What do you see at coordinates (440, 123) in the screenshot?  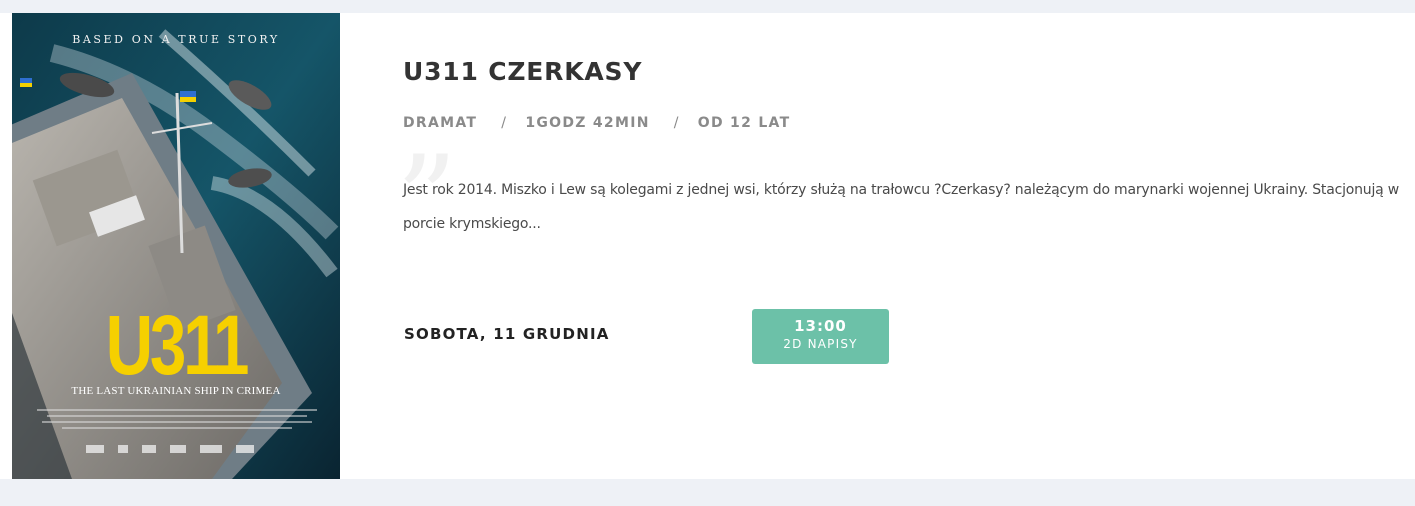 I see `movie-genre: DRAMAT` at bounding box center [440, 123].